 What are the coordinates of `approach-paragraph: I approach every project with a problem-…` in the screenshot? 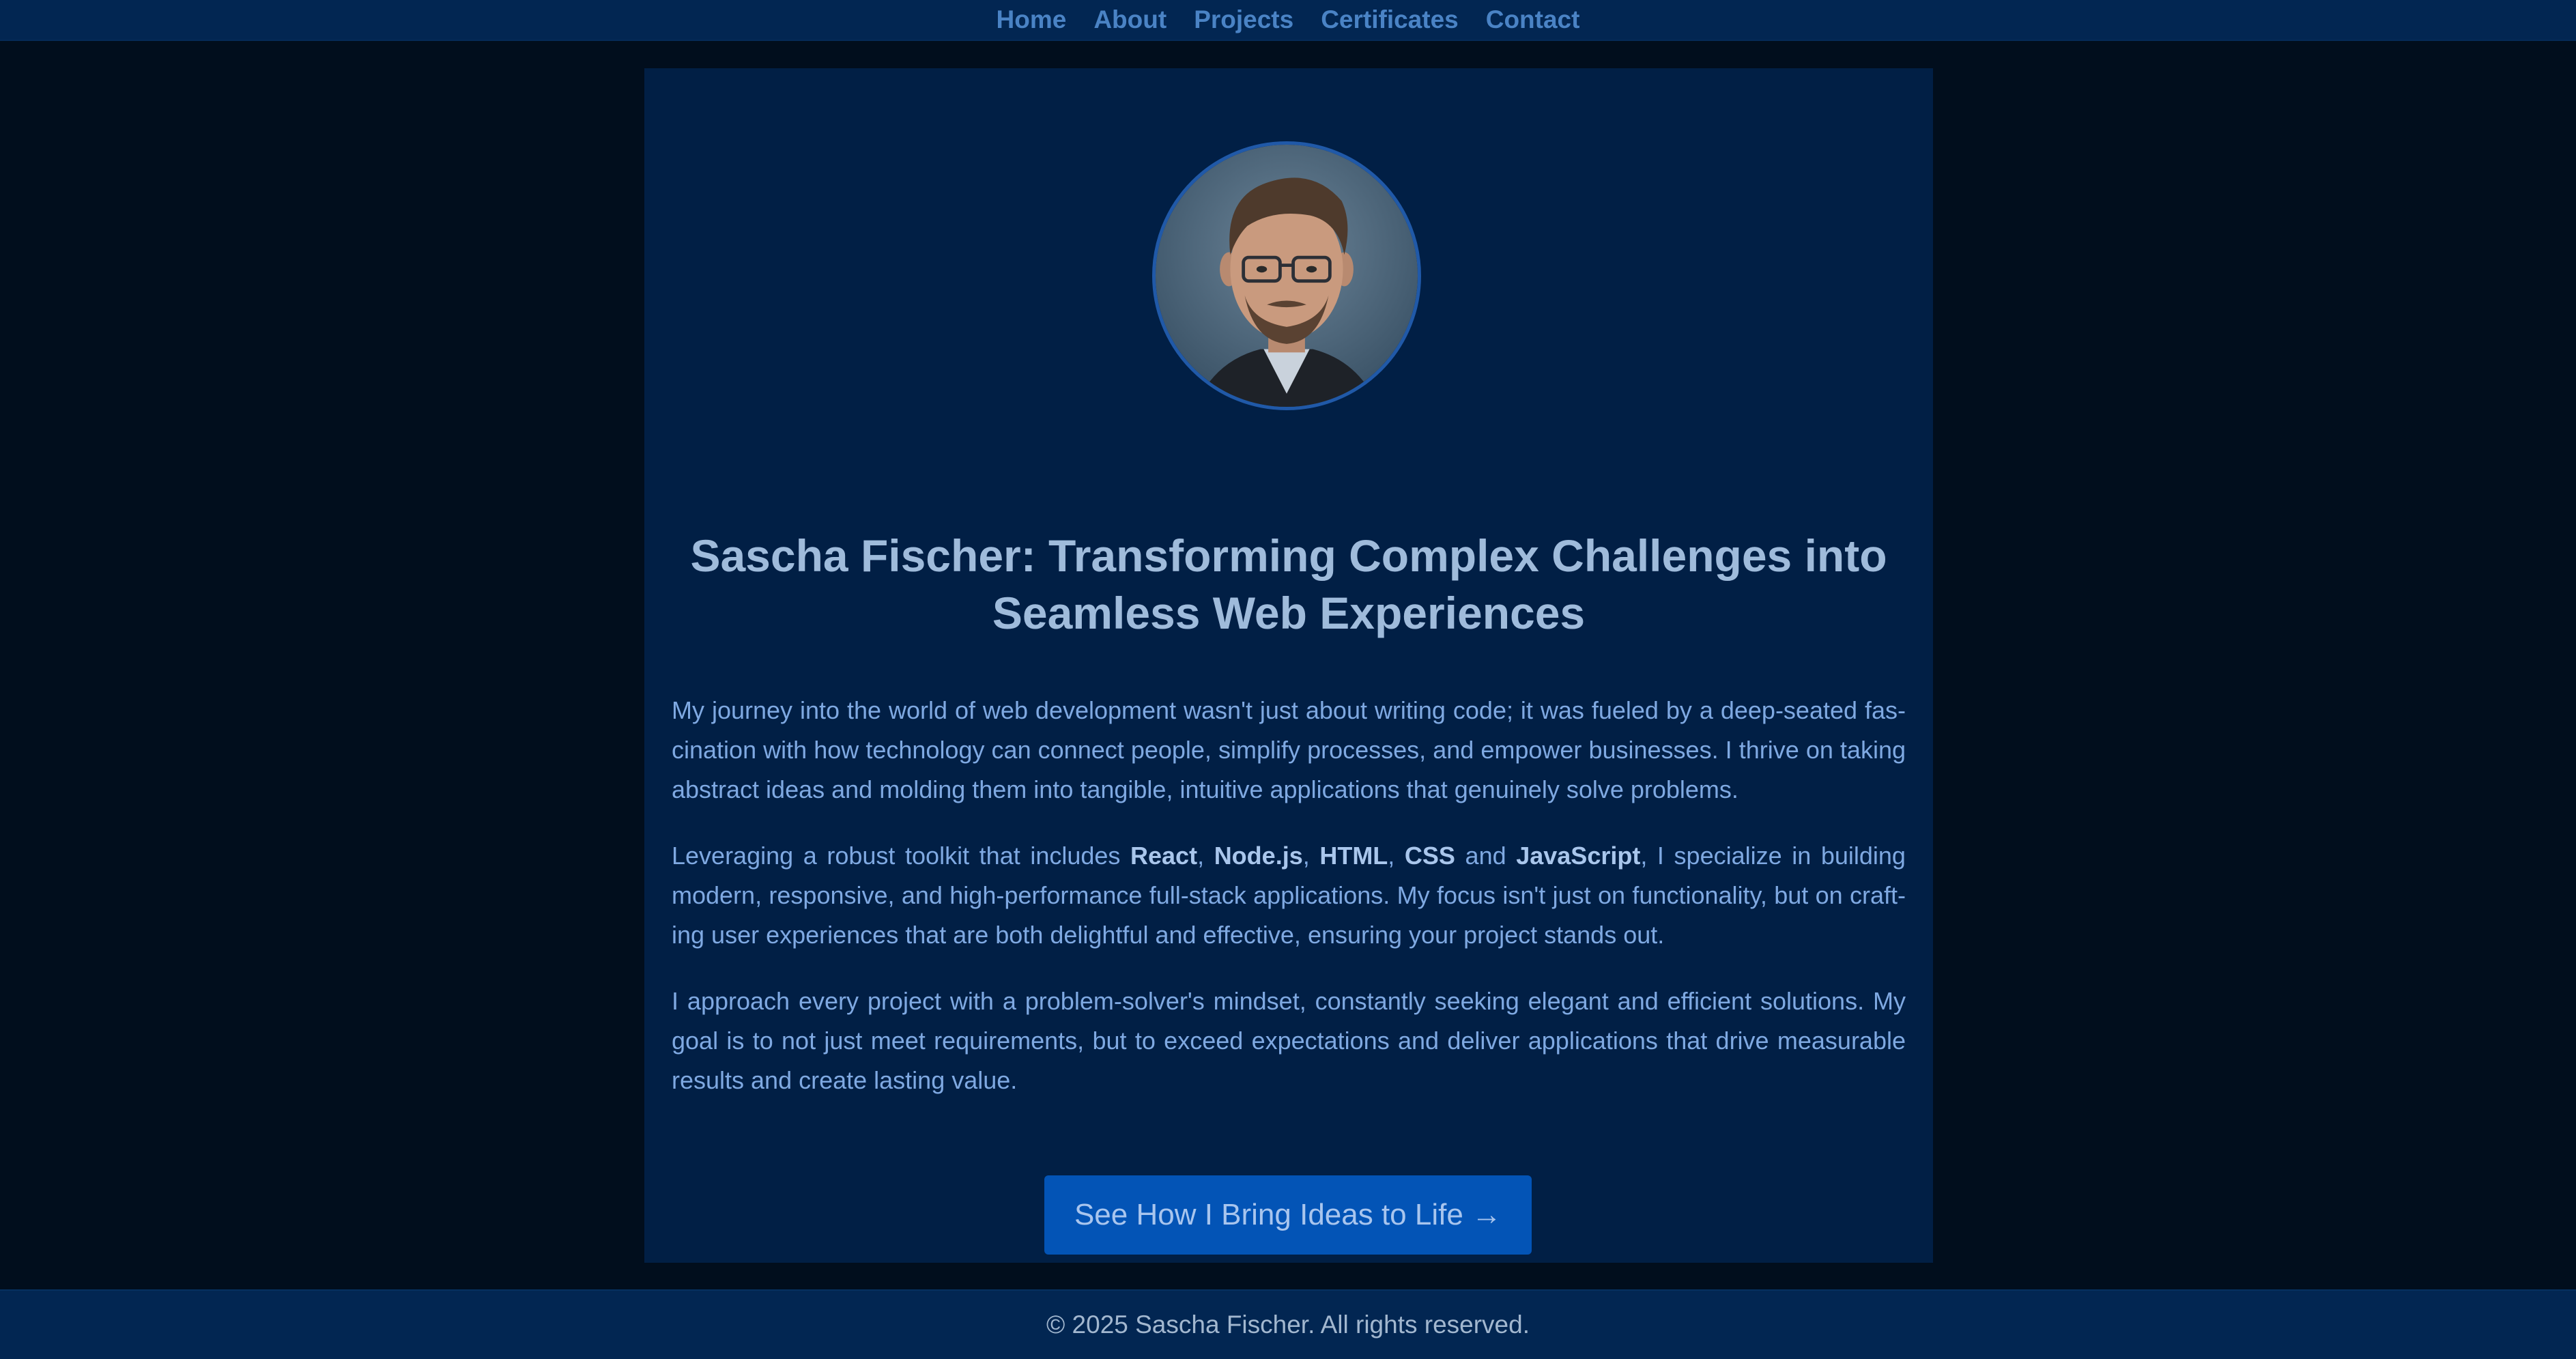 It's located at (1289, 1040).